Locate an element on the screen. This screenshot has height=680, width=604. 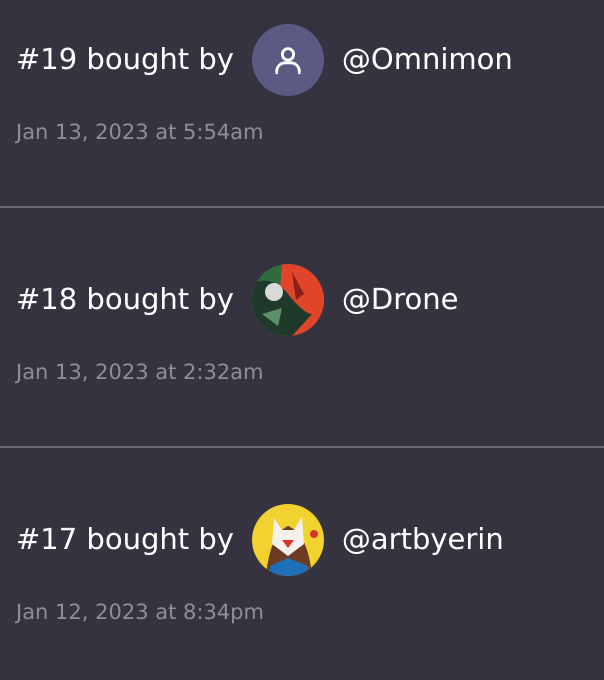
buyer-handle: @artbyerin is located at coordinates (423, 540).